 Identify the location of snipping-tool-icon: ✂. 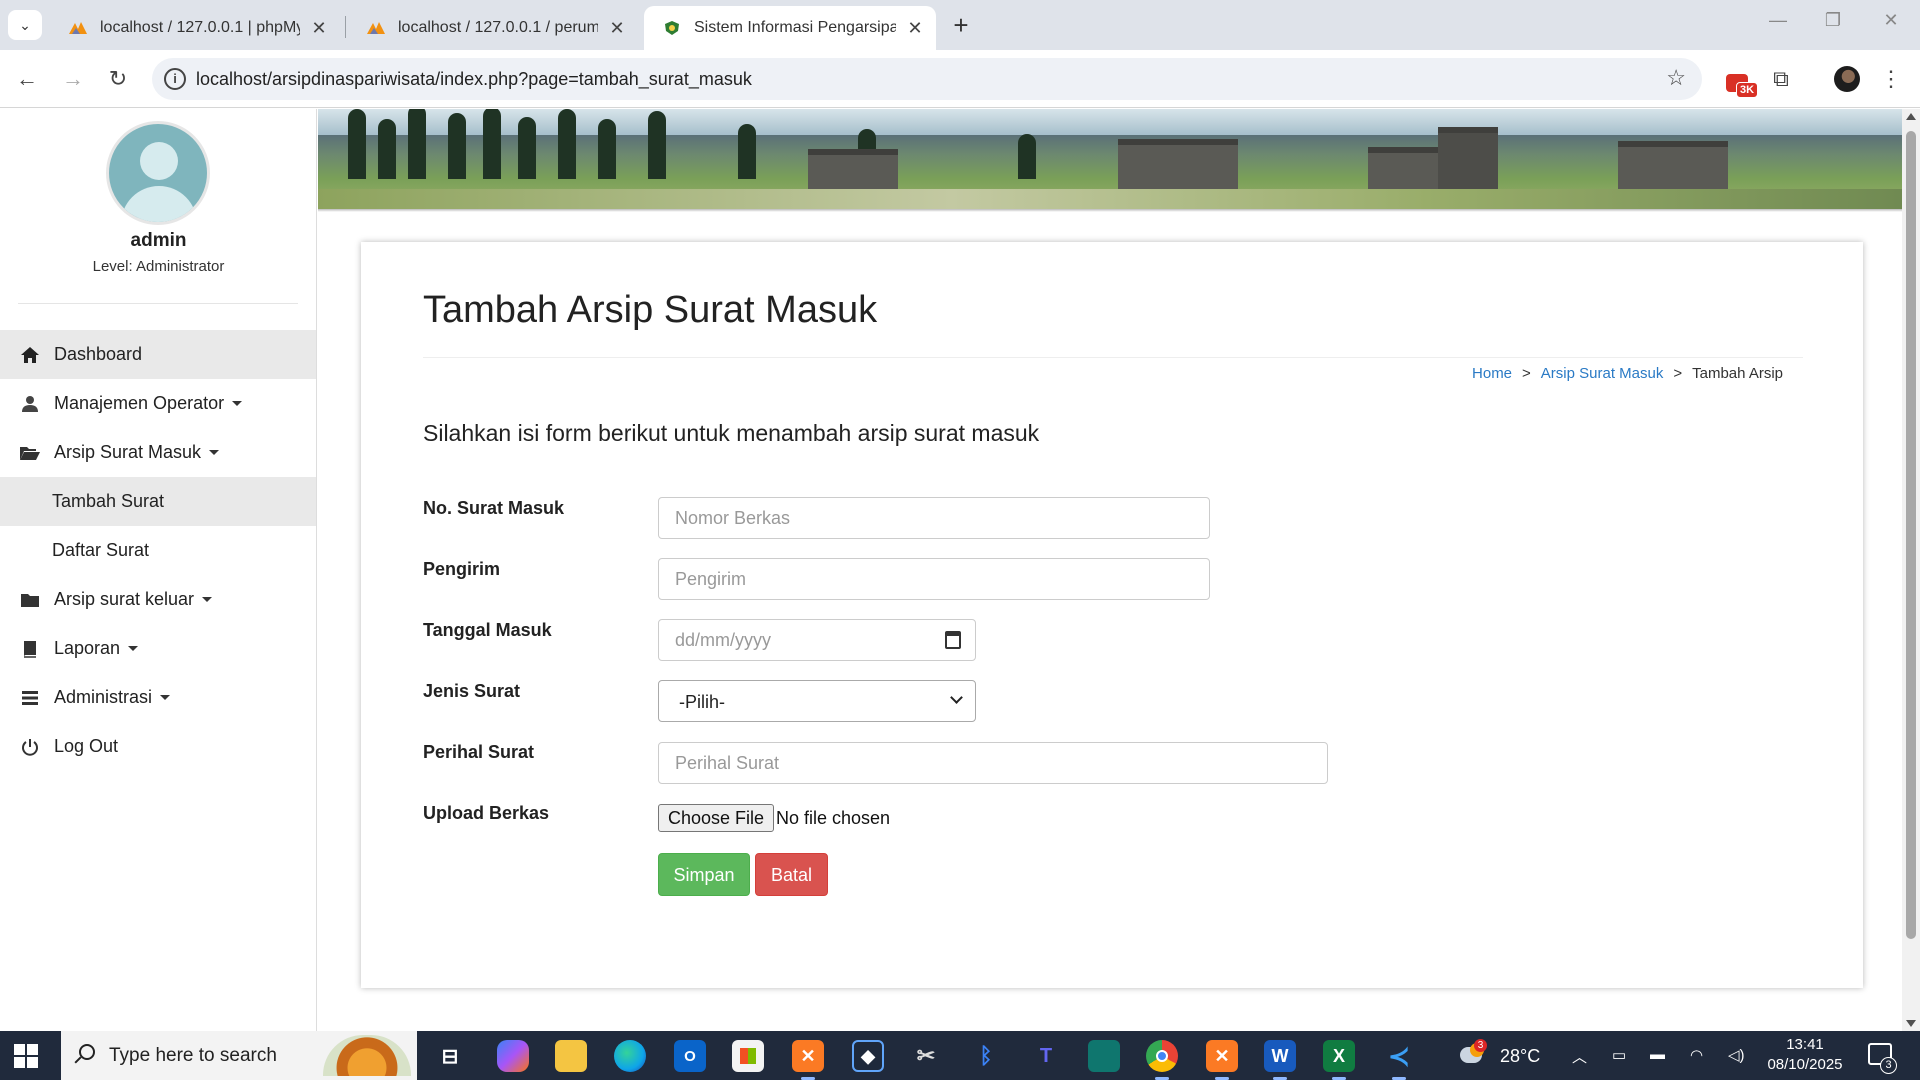
(926, 1056).